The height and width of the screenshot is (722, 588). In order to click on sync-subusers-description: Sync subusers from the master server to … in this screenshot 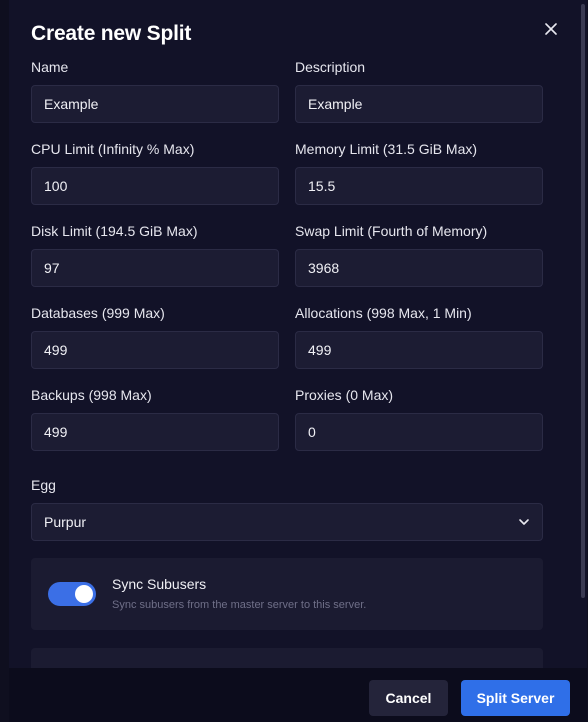, I will do `click(239, 605)`.